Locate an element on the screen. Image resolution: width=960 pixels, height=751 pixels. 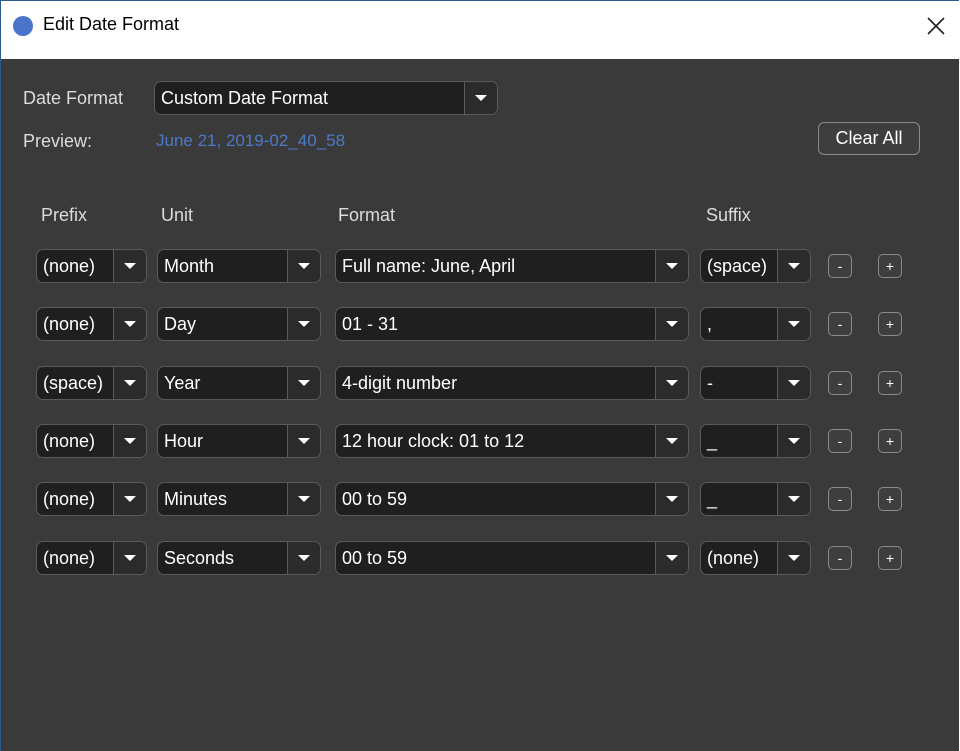
unit-value: Day is located at coordinates (180, 324).